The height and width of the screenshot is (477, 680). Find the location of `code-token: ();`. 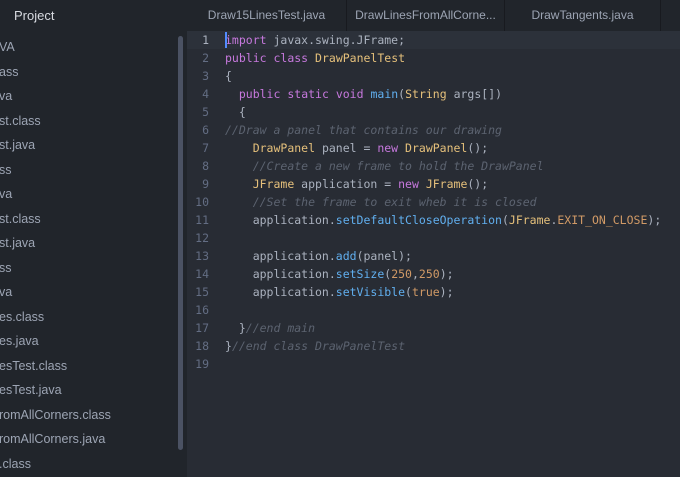

code-token: (); is located at coordinates (478, 184).